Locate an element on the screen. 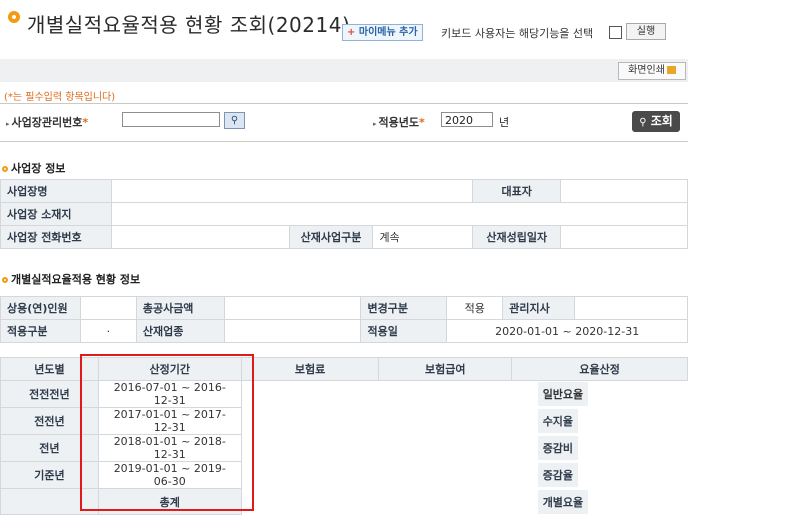 Image resolution: width=800 pixels, height=527 pixels. total-wage-value is located at coordinates (292, 308).